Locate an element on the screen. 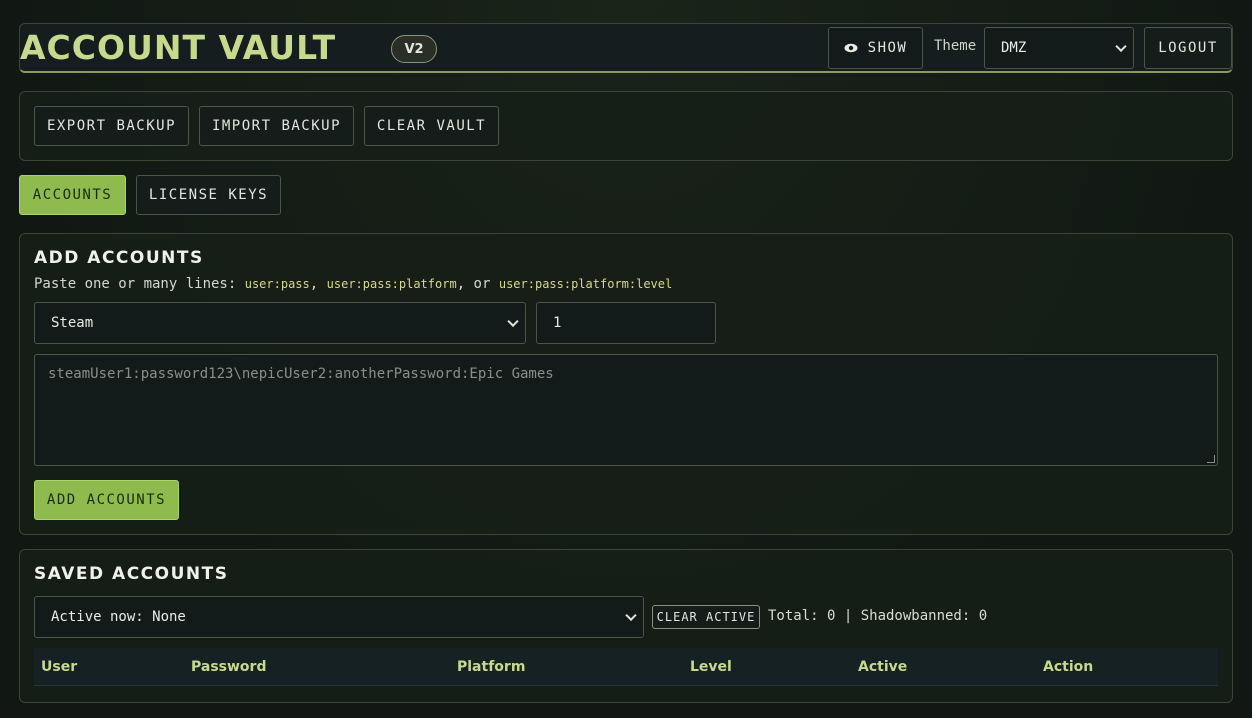 Image resolution: width=1252 pixels, height=718 pixels. tab-accounts: ACCOUNTS is located at coordinates (72, 195).